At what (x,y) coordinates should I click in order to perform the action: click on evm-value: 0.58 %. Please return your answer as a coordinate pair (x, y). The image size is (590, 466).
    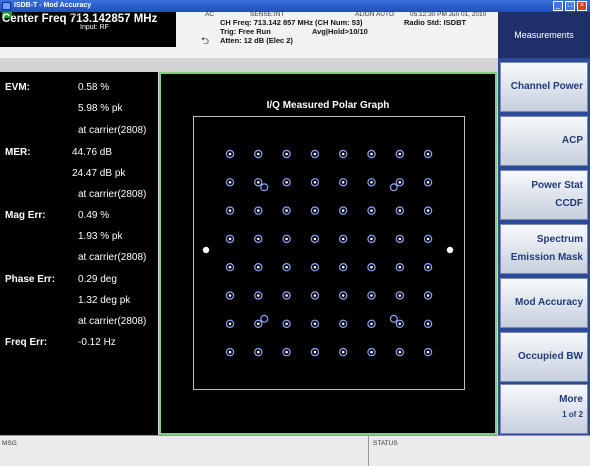
    Looking at the image, I should click on (94, 87).